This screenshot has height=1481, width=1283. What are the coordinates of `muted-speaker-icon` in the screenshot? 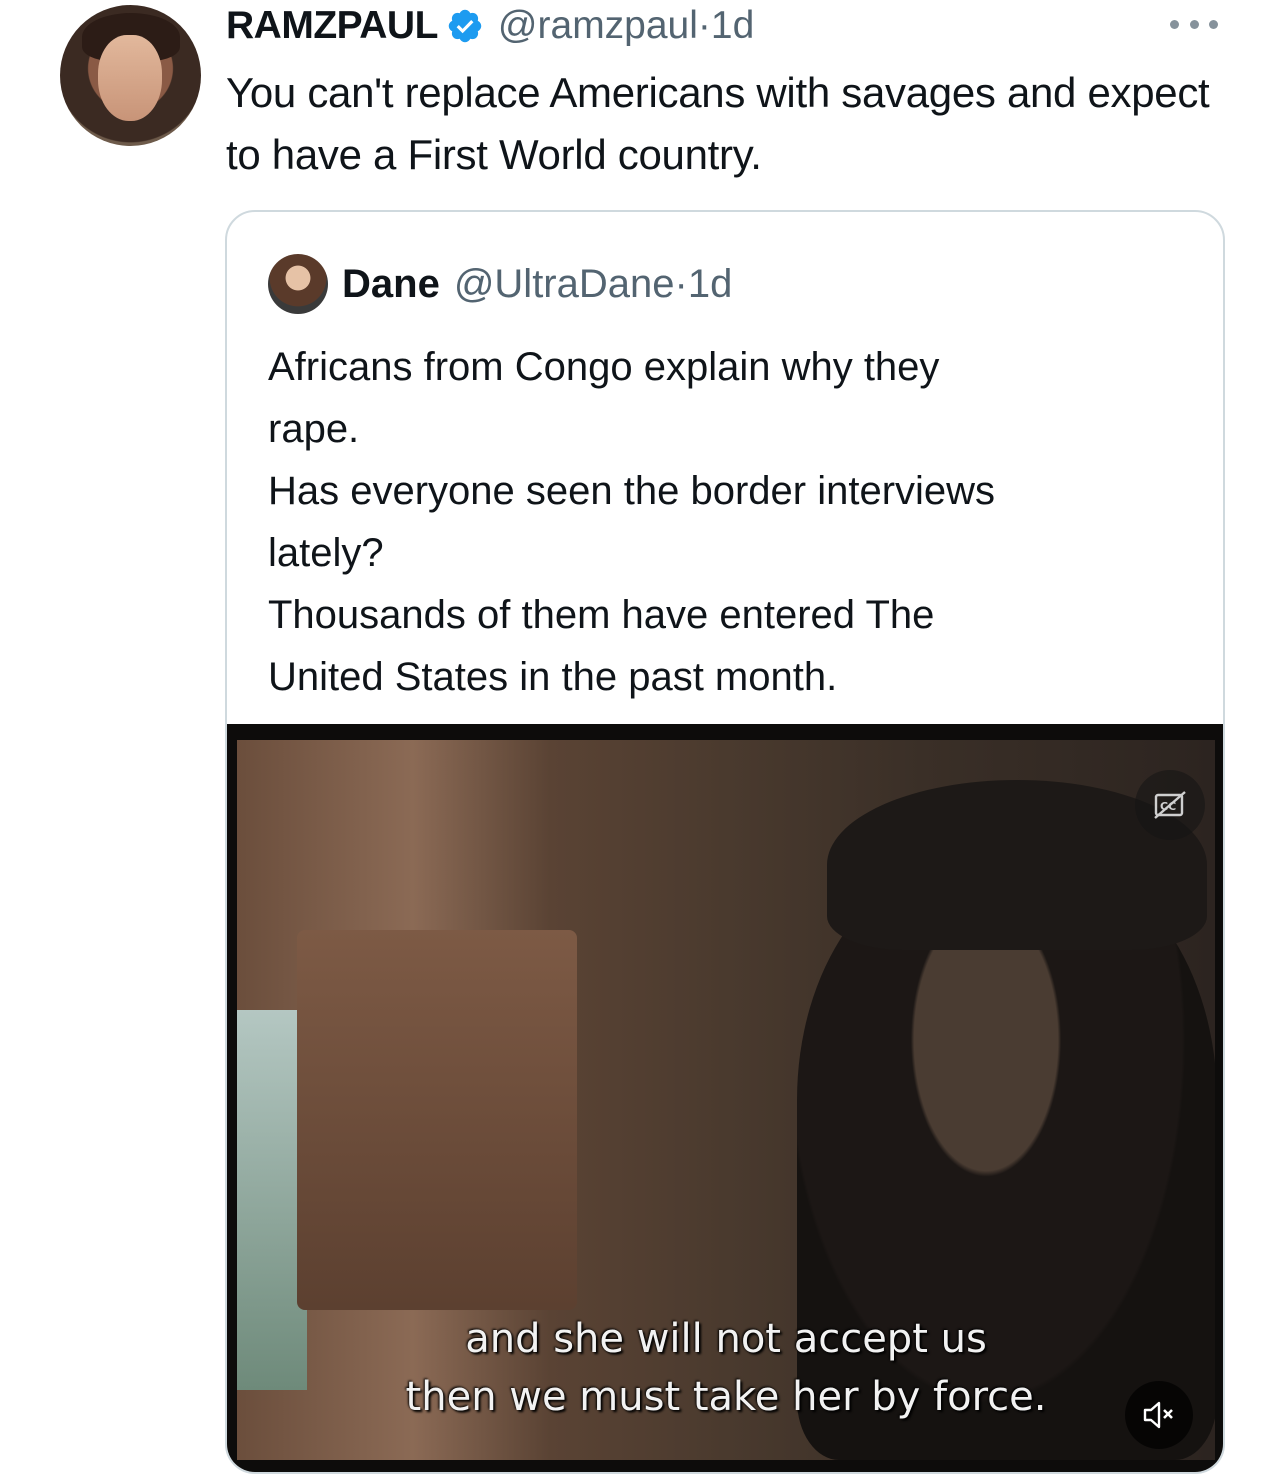 It's located at (1159, 1415).